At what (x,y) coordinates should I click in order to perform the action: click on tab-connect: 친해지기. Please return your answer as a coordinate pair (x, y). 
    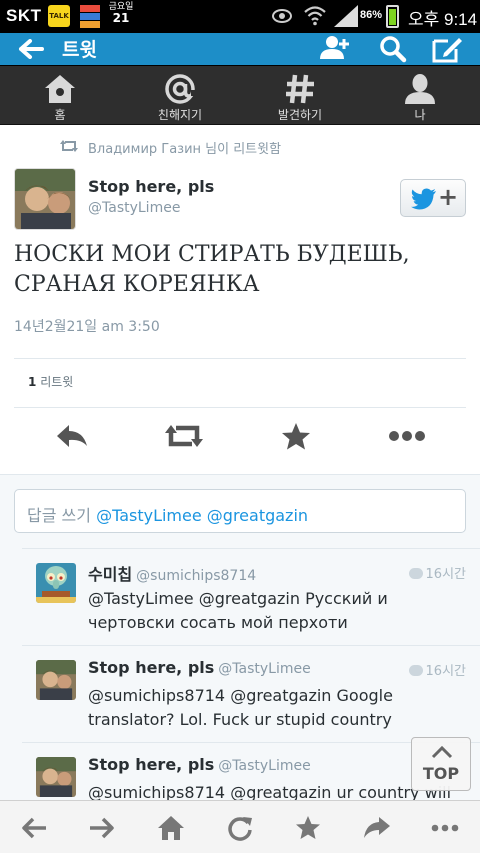
    Looking at the image, I should click on (180, 96).